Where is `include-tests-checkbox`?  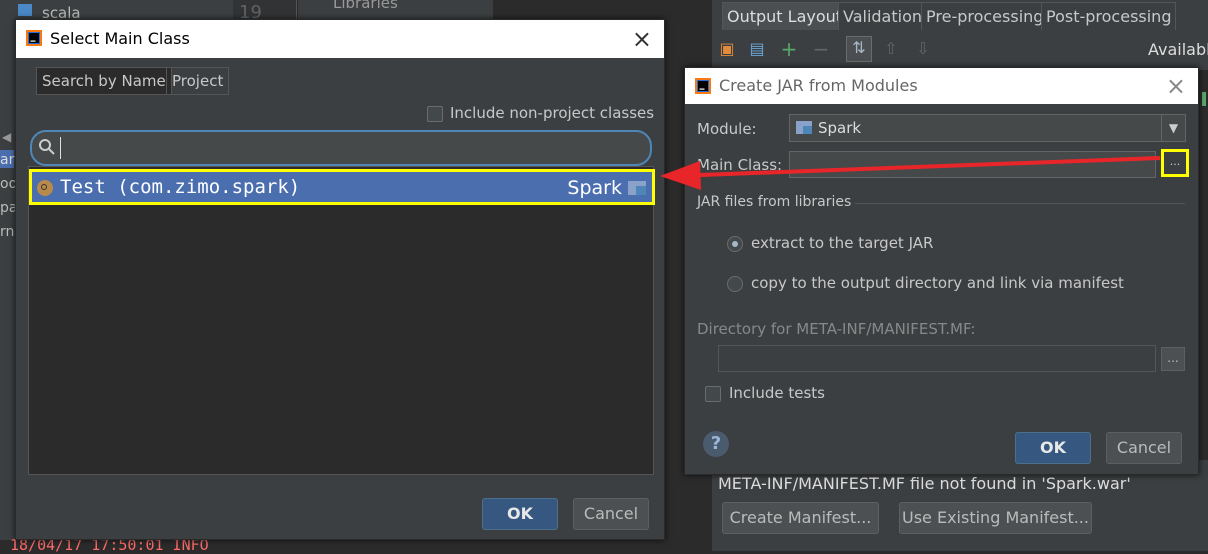 include-tests-checkbox is located at coordinates (713, 394).